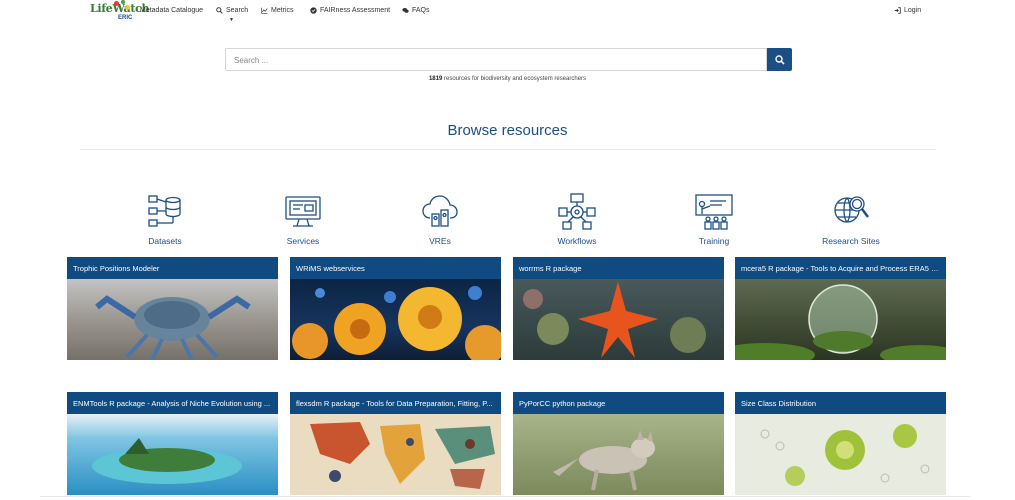 This screenshot has width=1015, height=500. What do you see at coordinates (421, 10) in the screenshot?
I see `nav-faqs-label: FAQs` at bounding box center [421, 10].